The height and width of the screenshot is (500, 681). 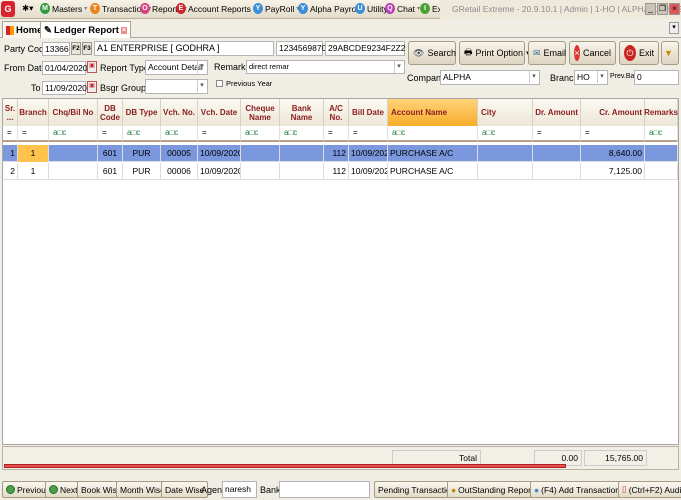 What do you see at coordinates (142, 112) in the screenshot?
I see `column-header: DB Type` at bounding box center [142, 112].